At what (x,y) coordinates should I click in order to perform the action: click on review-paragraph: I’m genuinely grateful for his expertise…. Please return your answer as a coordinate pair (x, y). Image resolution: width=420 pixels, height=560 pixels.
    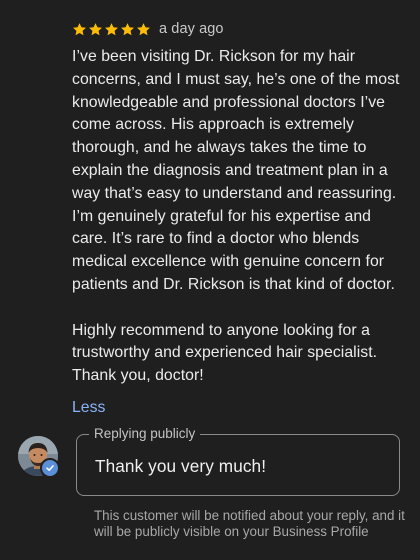
    Looking at the image, I should click on (233, 250).